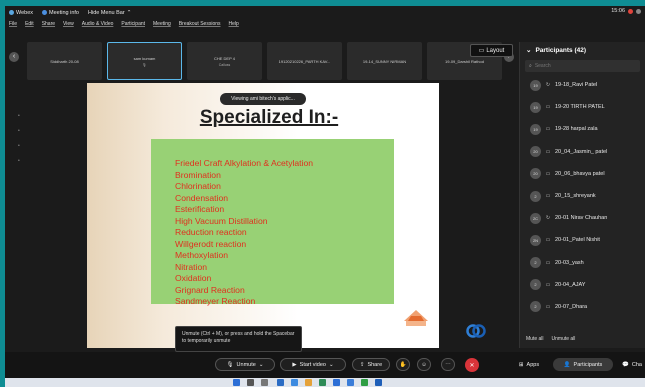 The height and width of the screenshot is (387, 645). Describe the element at coordinates (200, 209) in the screenshot. I see `topic-item: Esterification` at that location.